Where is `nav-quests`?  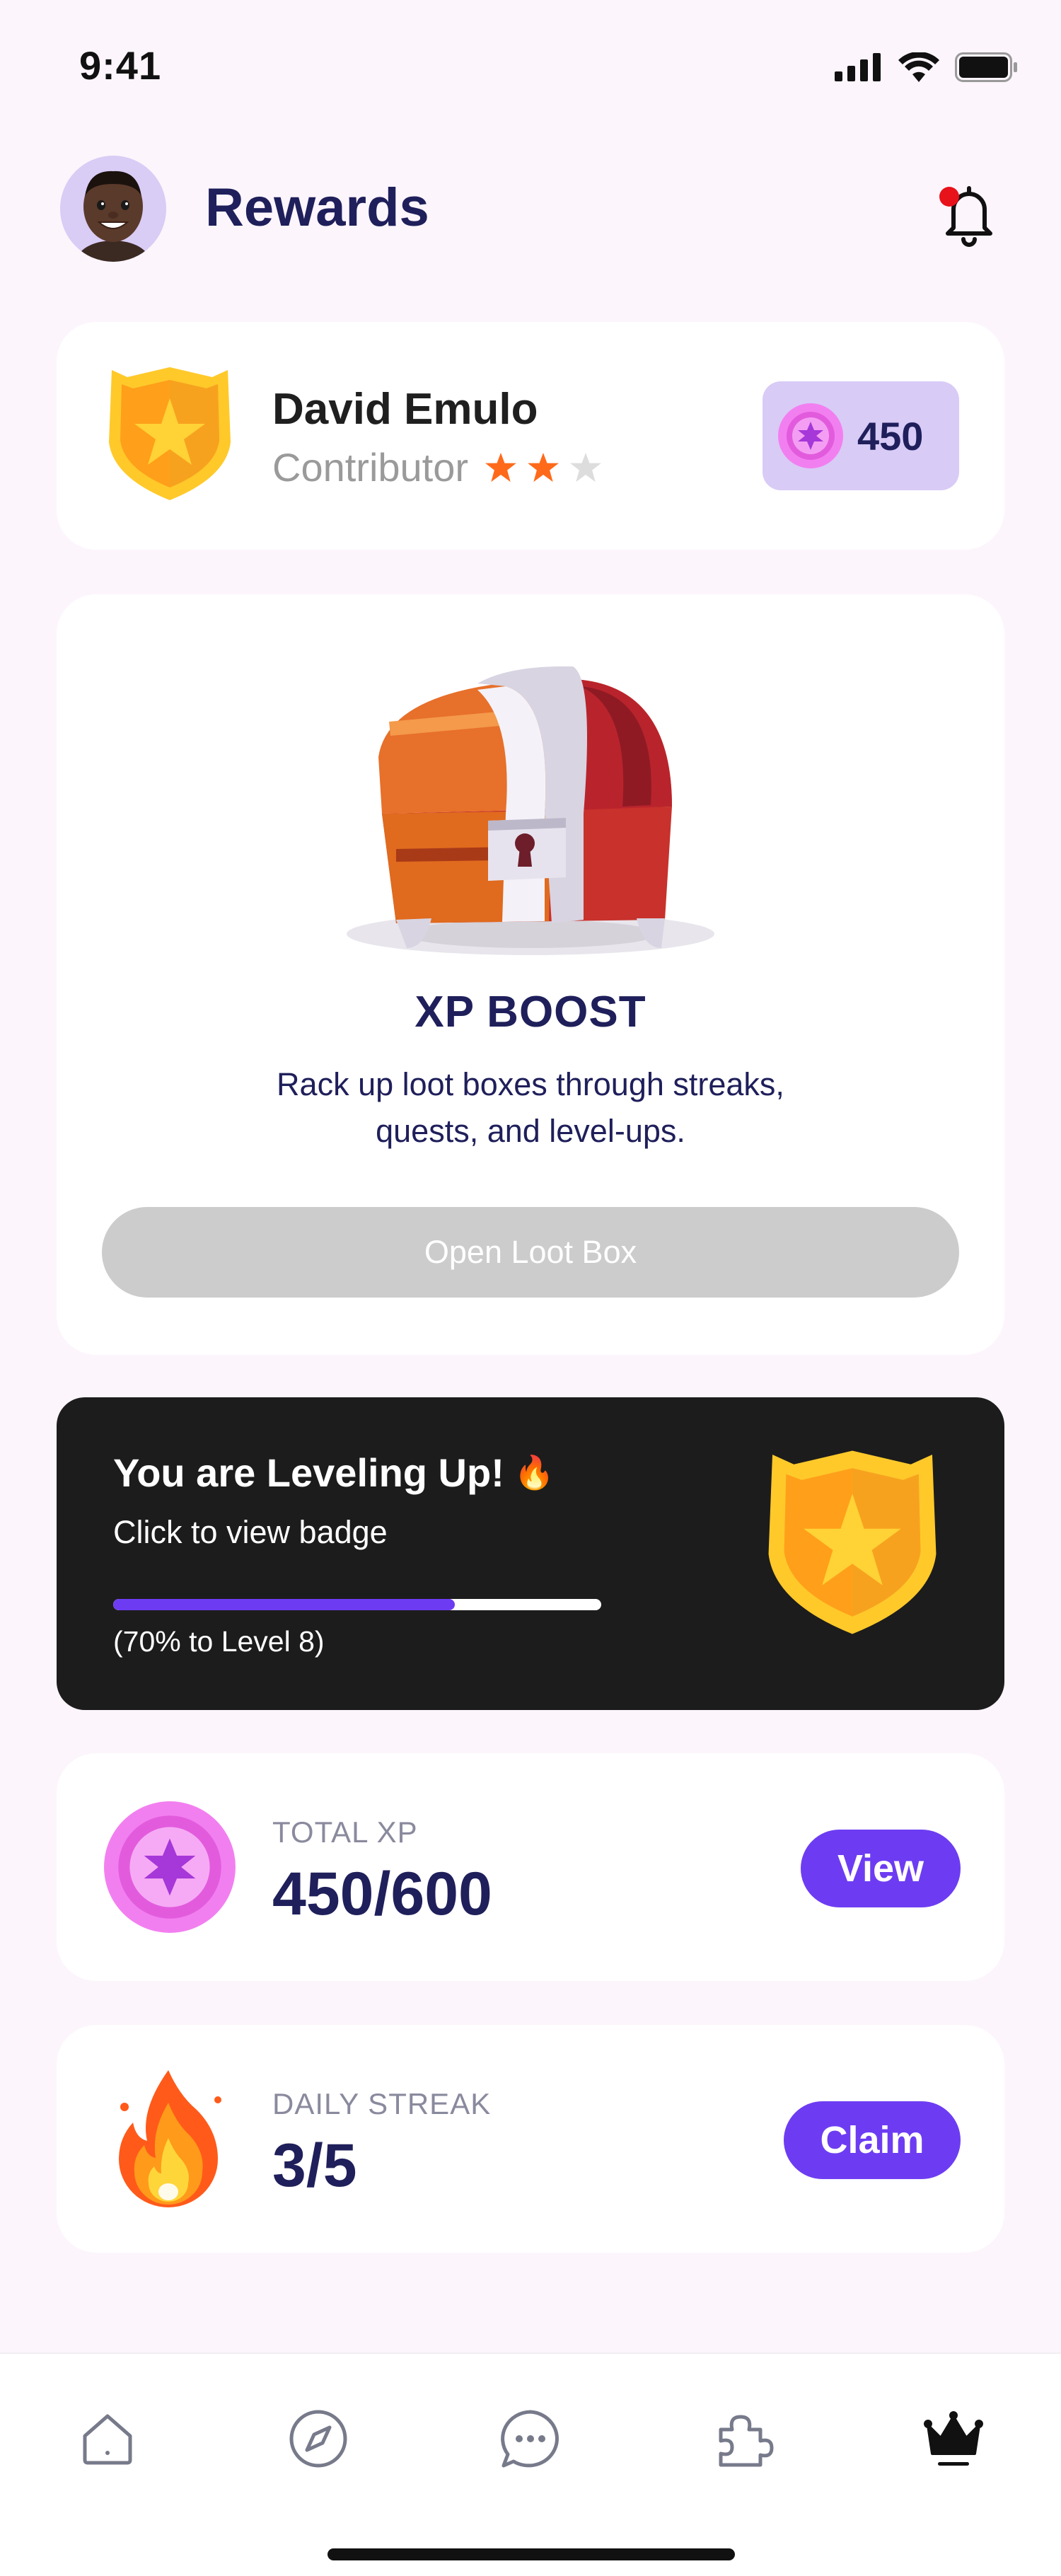
nav-quests is located at coordinates (742, 2438).